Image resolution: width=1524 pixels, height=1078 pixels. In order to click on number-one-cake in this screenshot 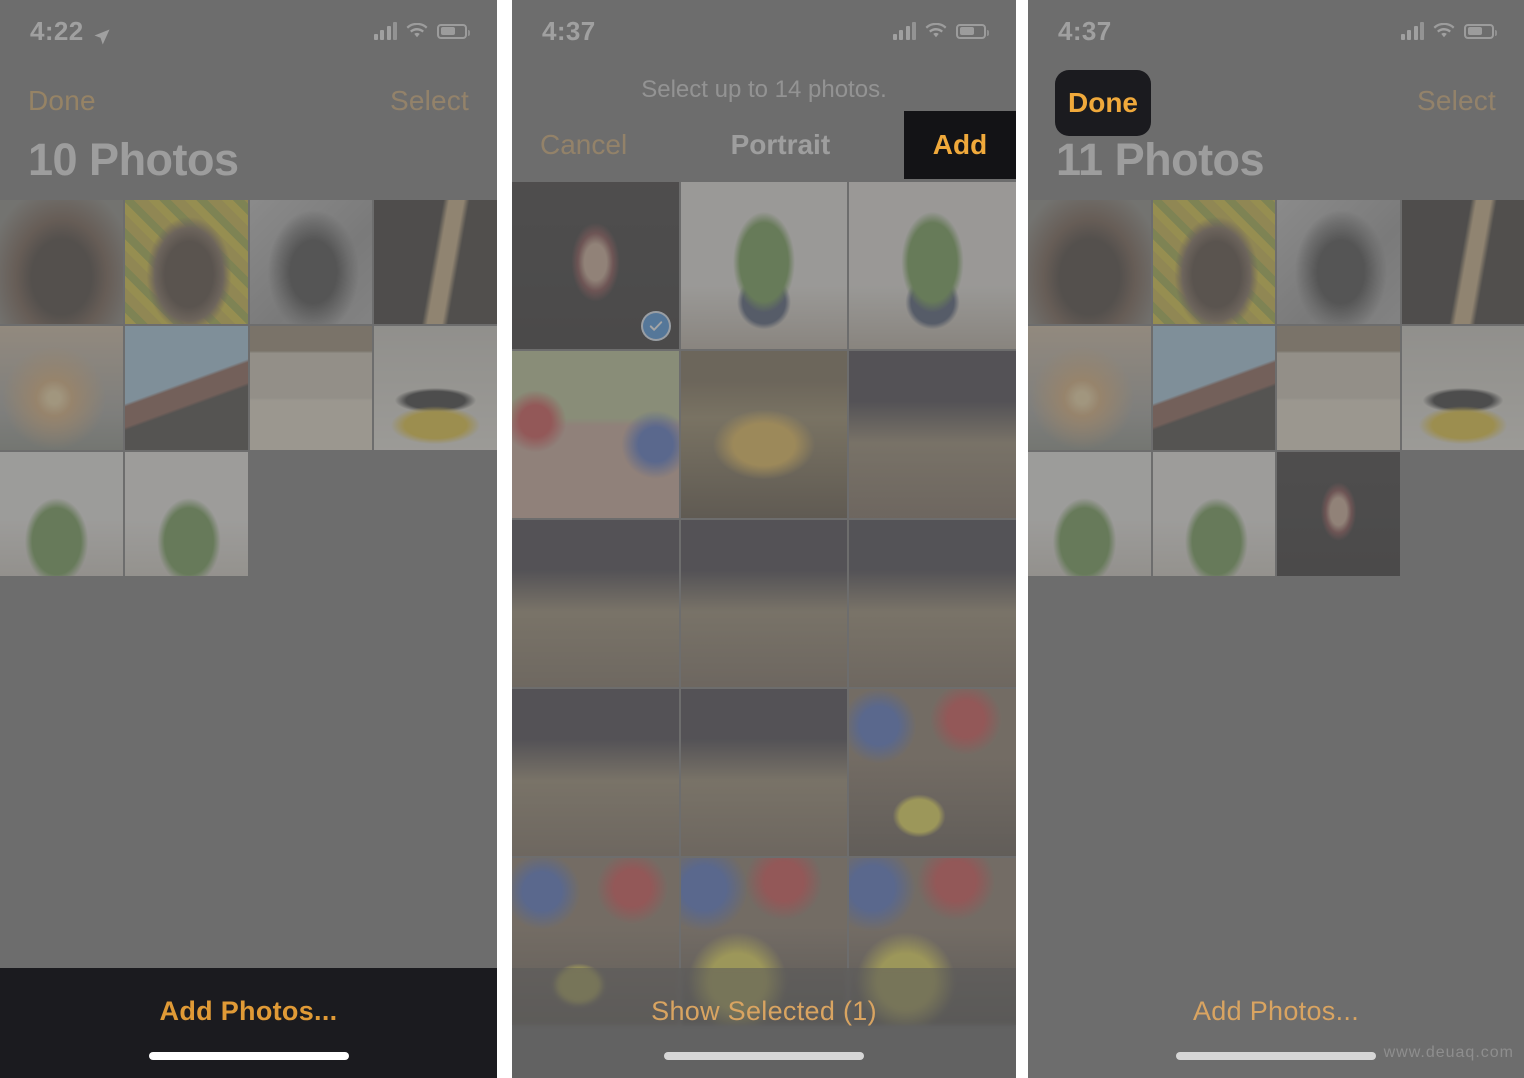, I will do `click(435, 388)`.